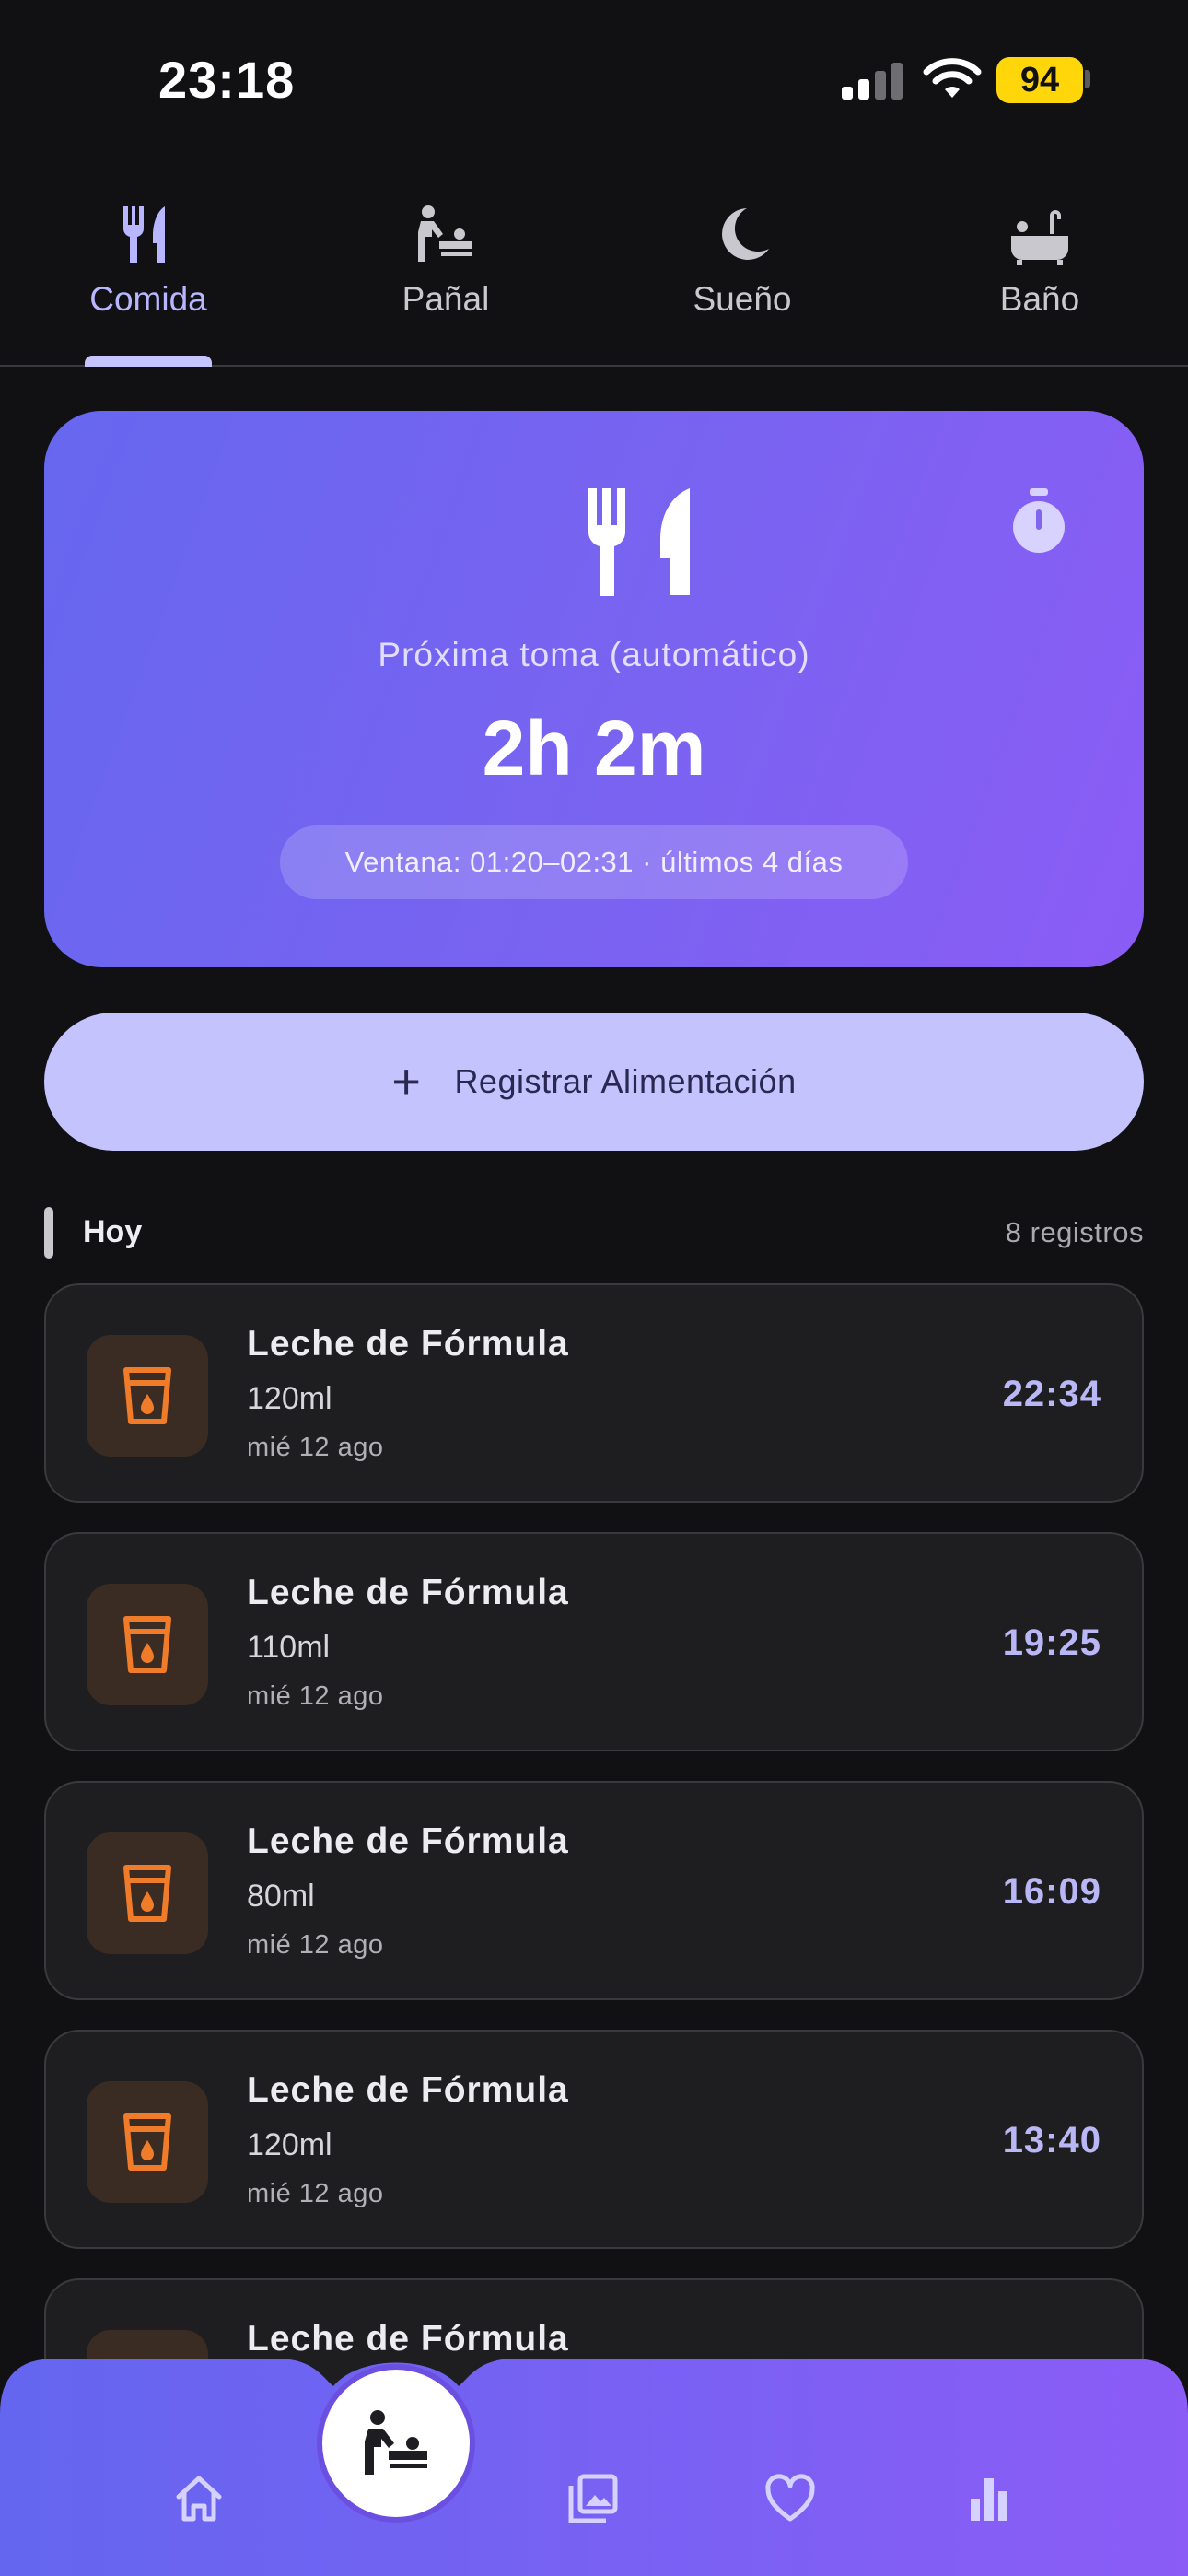 The width and height of the screenshot is (1188, 2576). Describe the element at coordinates (594, 1641) in the screenshot. I see `list-item: Leche de Fórmula 110ml mié 12 ago 19:25` at that location.